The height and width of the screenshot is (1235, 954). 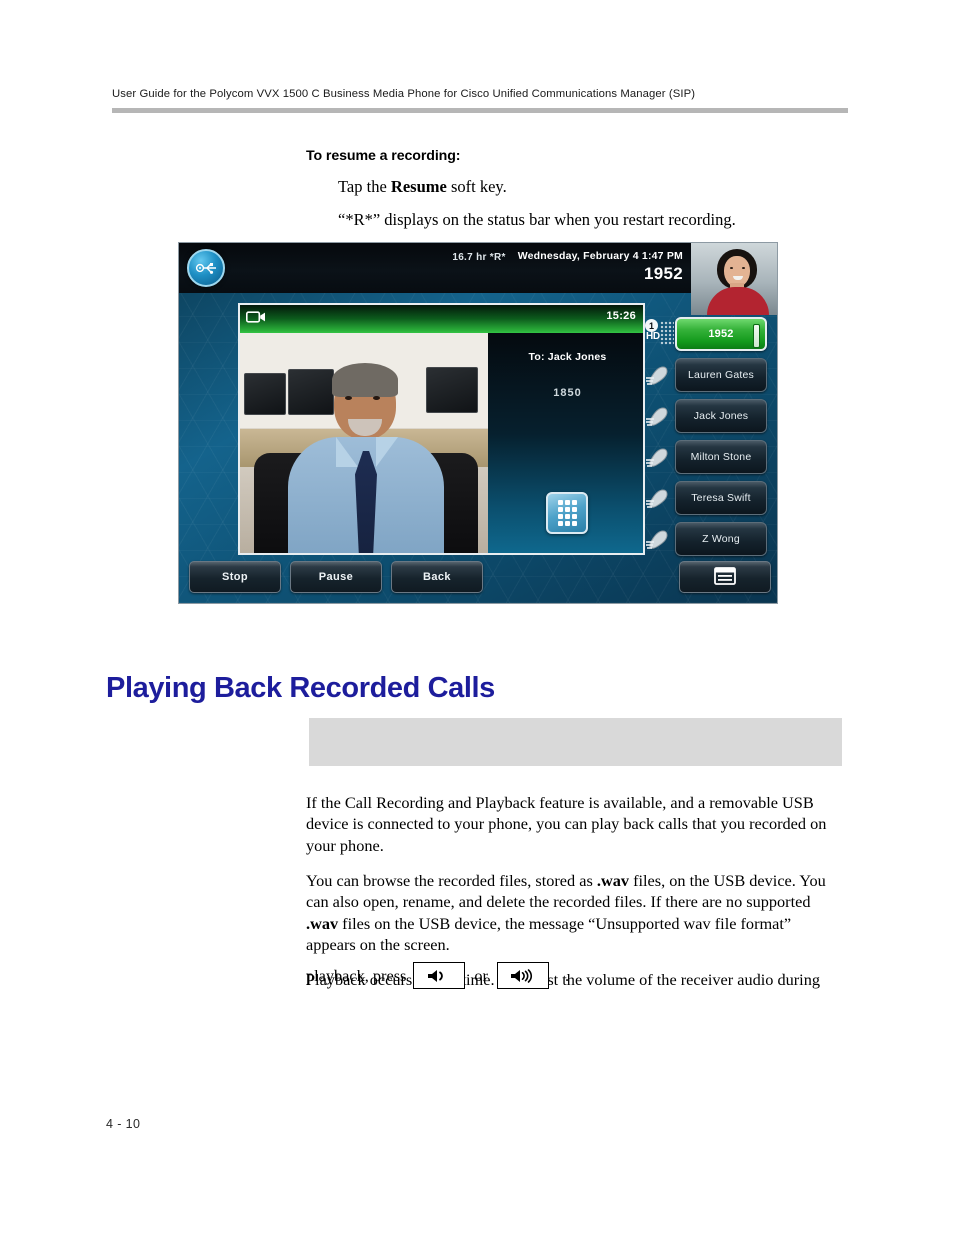 I want to click on handset-indicator-icon, so click(x=756, y=336).